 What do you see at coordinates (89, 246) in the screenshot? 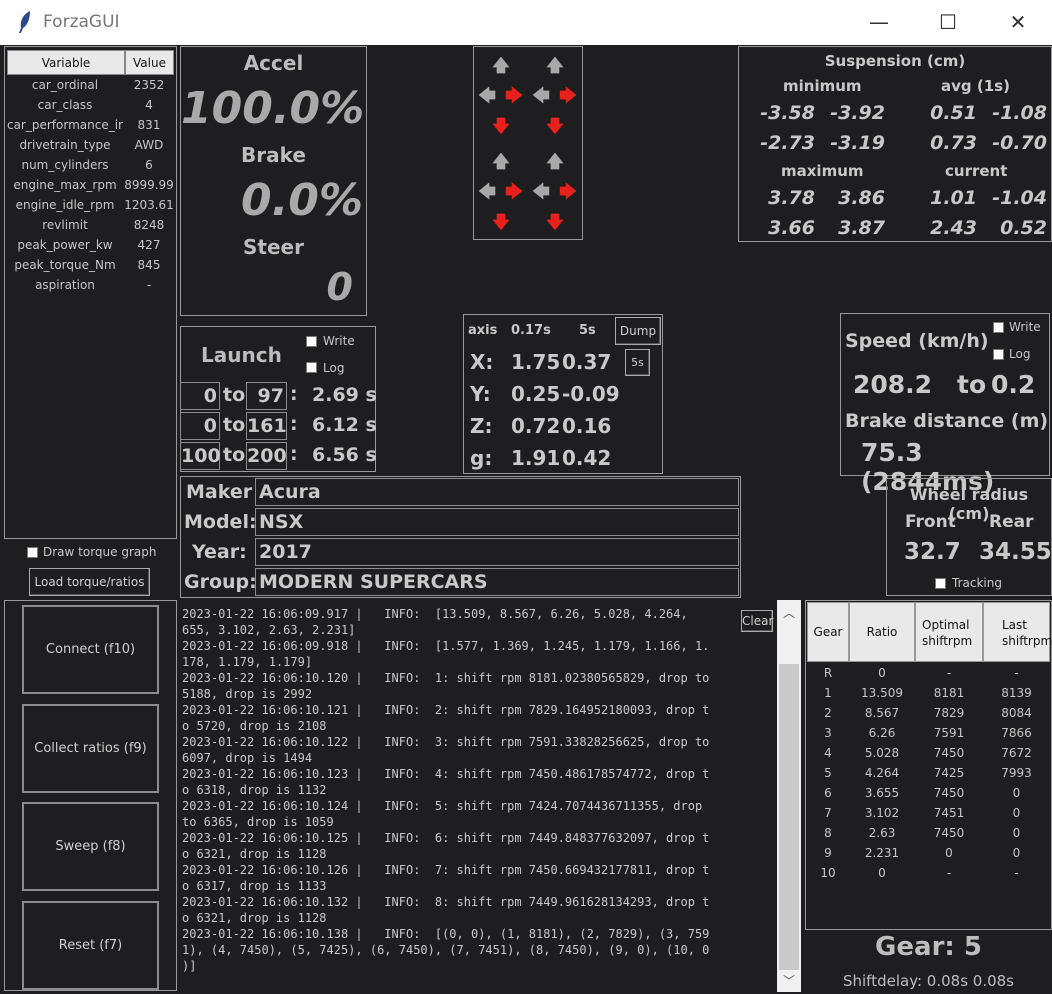
I see `table-row: peak_power_kw 427` at bounding box center [89, 246].